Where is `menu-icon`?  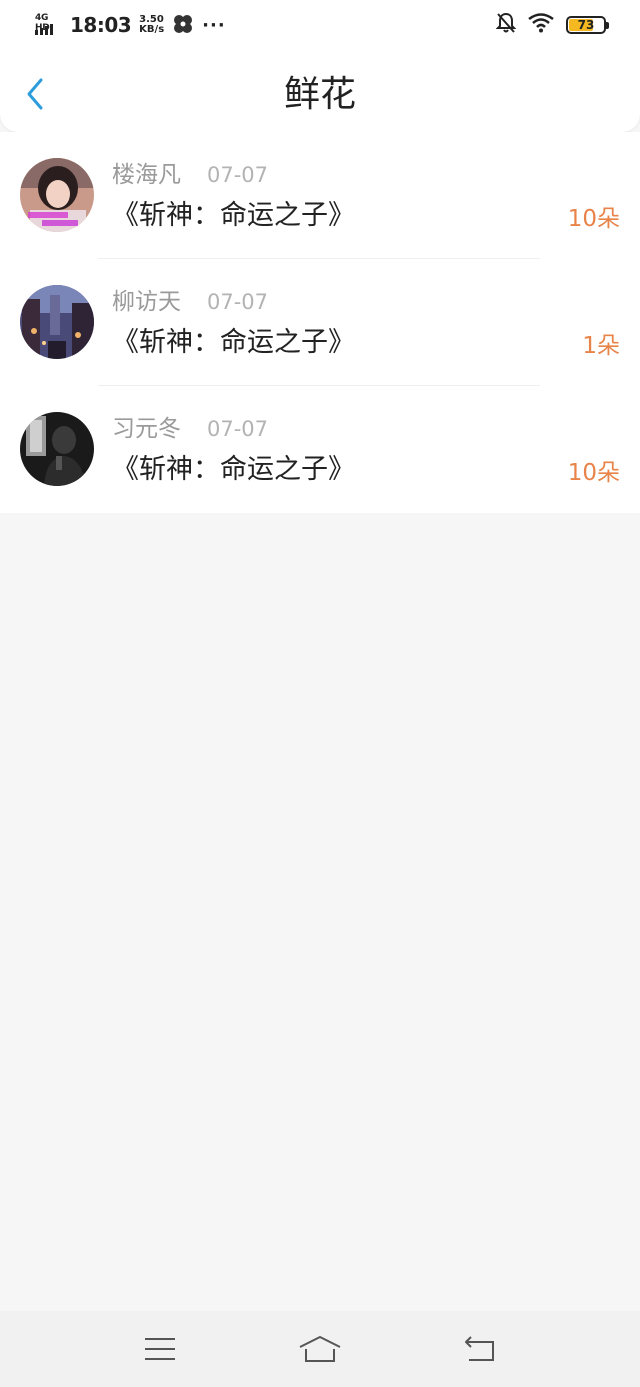
menu-icon is located at coordinates (160, 1349).